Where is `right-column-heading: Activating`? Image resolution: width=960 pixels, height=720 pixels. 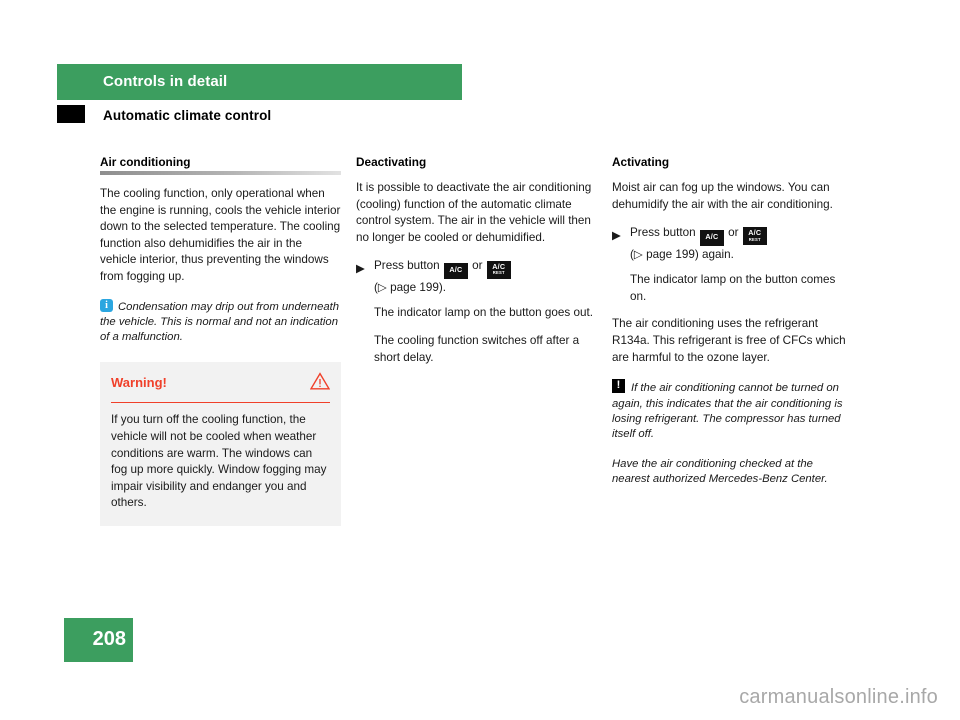 right-column-heading: Activating is located at coordinates (641, 162).